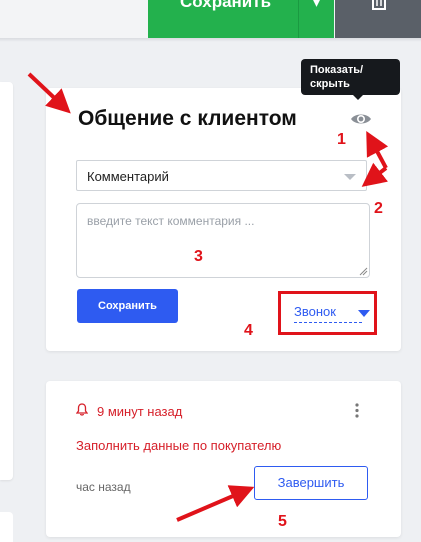 The image size is (421, 542). I want to click on contact-type-value: Звонок, so click(328, 313).